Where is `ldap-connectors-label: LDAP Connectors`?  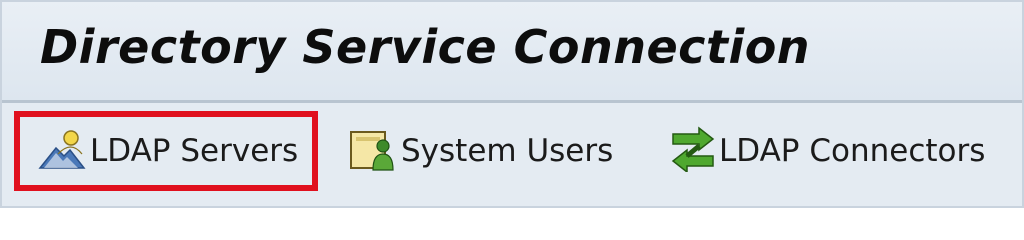 ldap-connectors-label: LDAP Connectors is located at coordinates (852, 151).